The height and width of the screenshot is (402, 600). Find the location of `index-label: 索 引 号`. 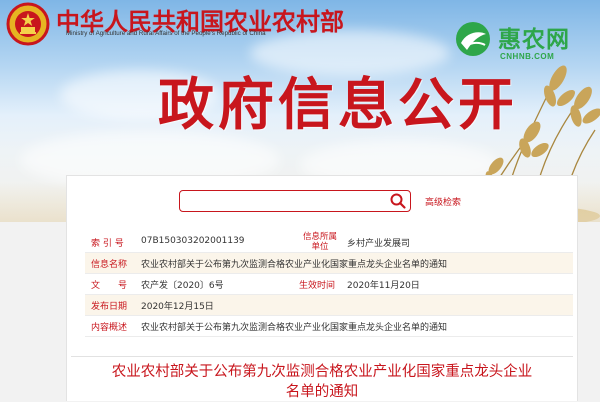

index-label: 索 引 号 is located at coordinates (107, 244).